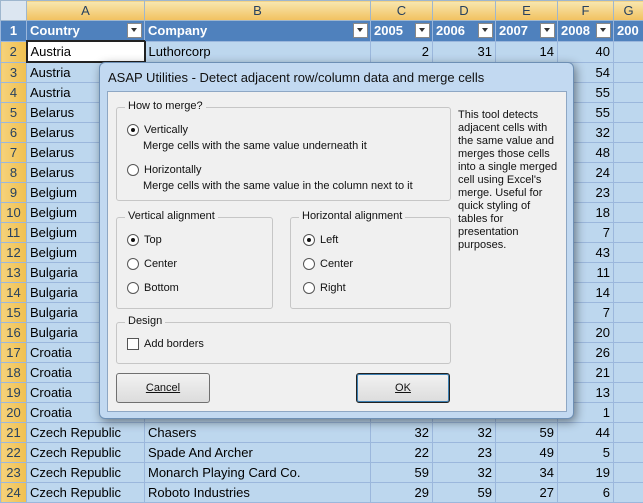 Image resolution: width=643 pixels, height=503 pixels. What do you see at coordinates (402, 453) in the screenshot?
I see `cell: 22` at bounding box center [402, 453].